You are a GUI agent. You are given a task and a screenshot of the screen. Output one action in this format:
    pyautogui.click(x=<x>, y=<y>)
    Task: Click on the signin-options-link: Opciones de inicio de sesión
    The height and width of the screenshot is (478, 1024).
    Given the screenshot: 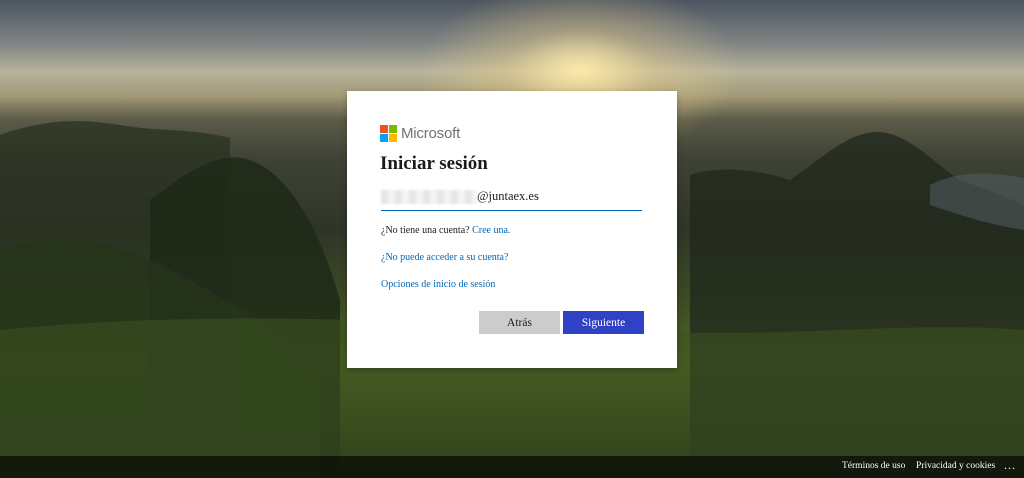 What is the action you would take?
    pyautogui.click(x=438, y=284)
    